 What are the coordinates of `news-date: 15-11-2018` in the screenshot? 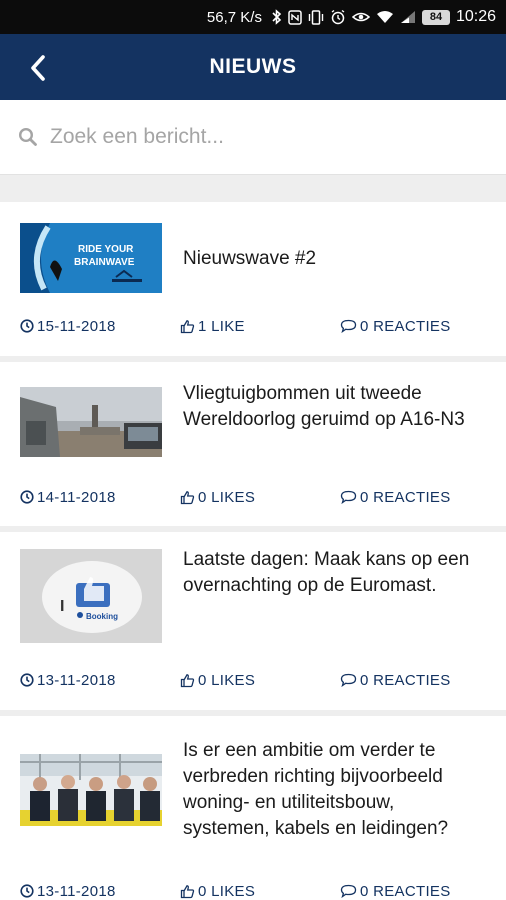 It's located at (68, 326).